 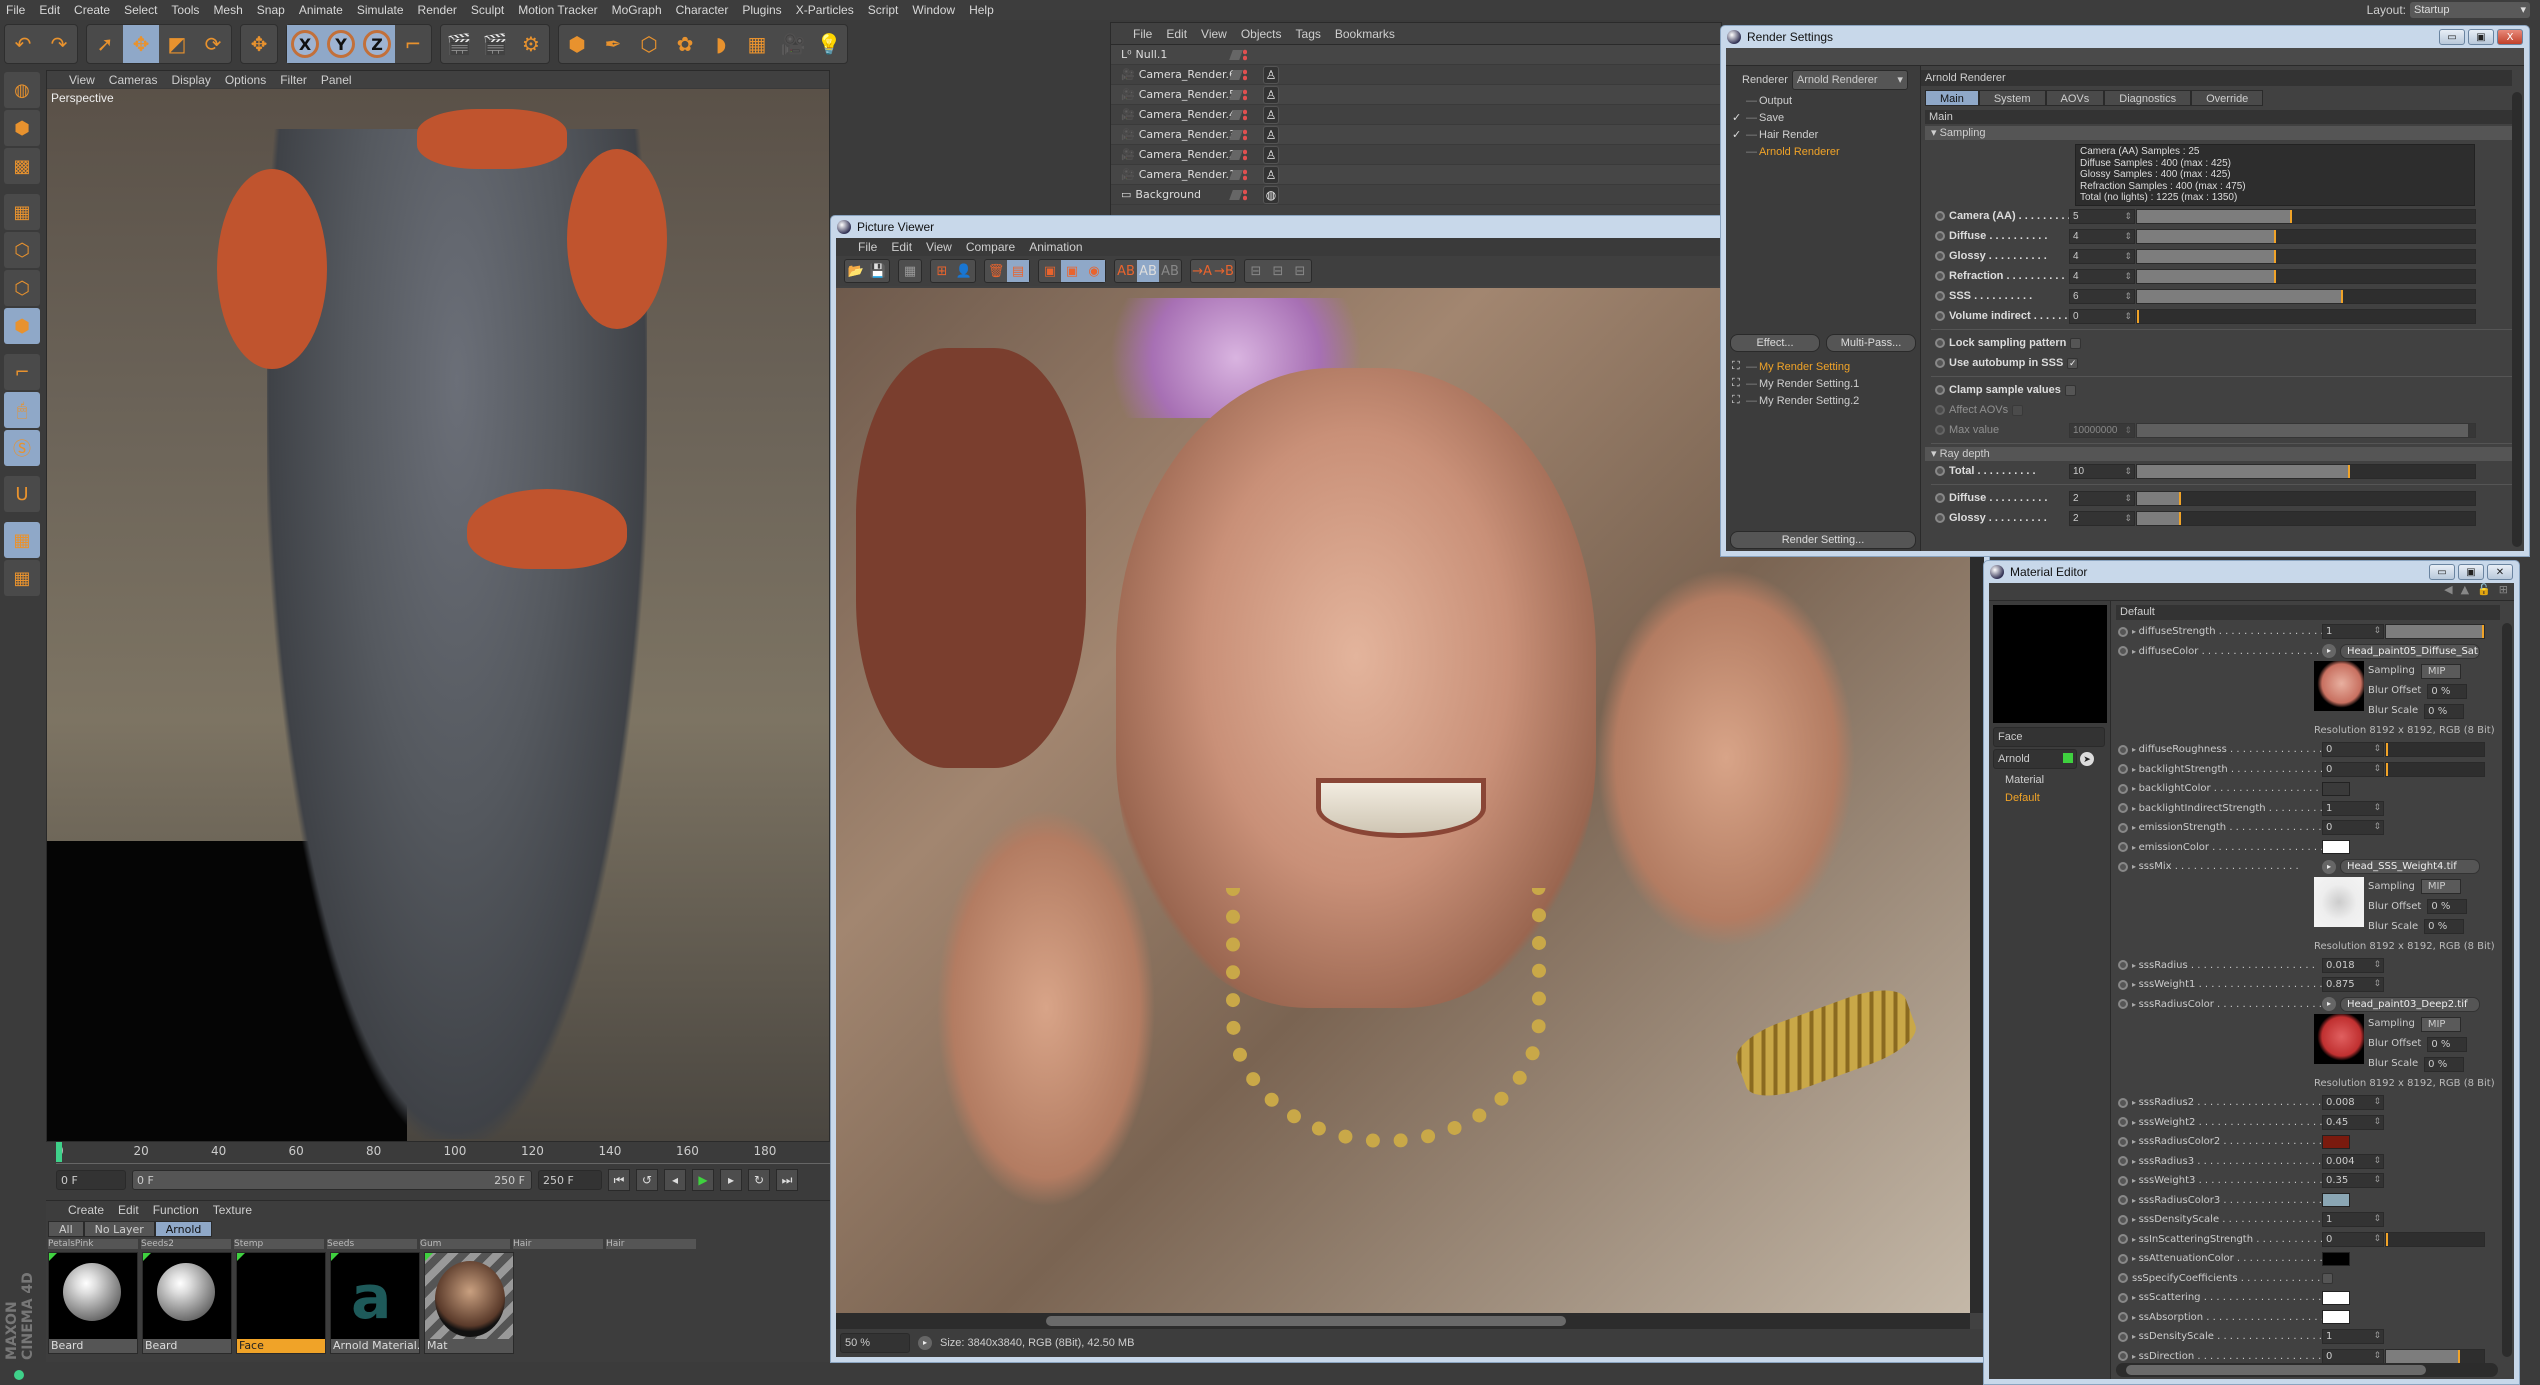 What do you see at coordinates (557, 10) in the screenshot?
I see `menu-motion-tracker: Motion Tracker` at bounding box center [557, 10].